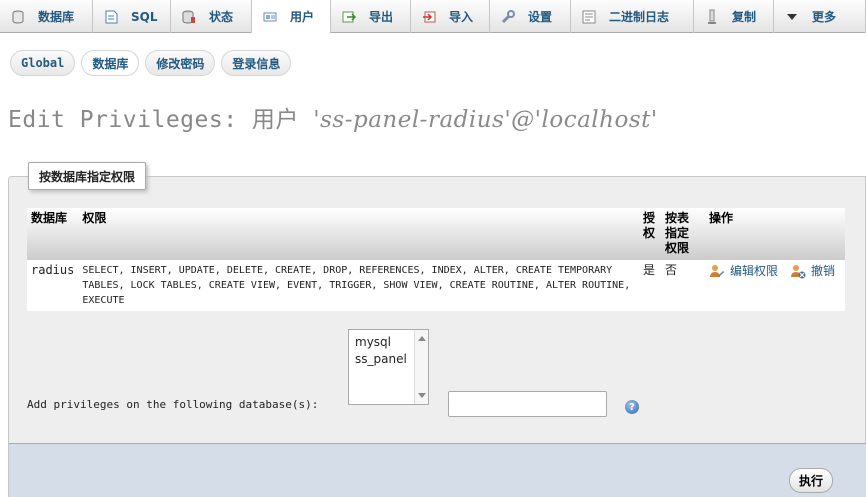 The height and width of the screenshot is (497, 866). I want to click on cell-table-specific: 否, so click(682, 285).